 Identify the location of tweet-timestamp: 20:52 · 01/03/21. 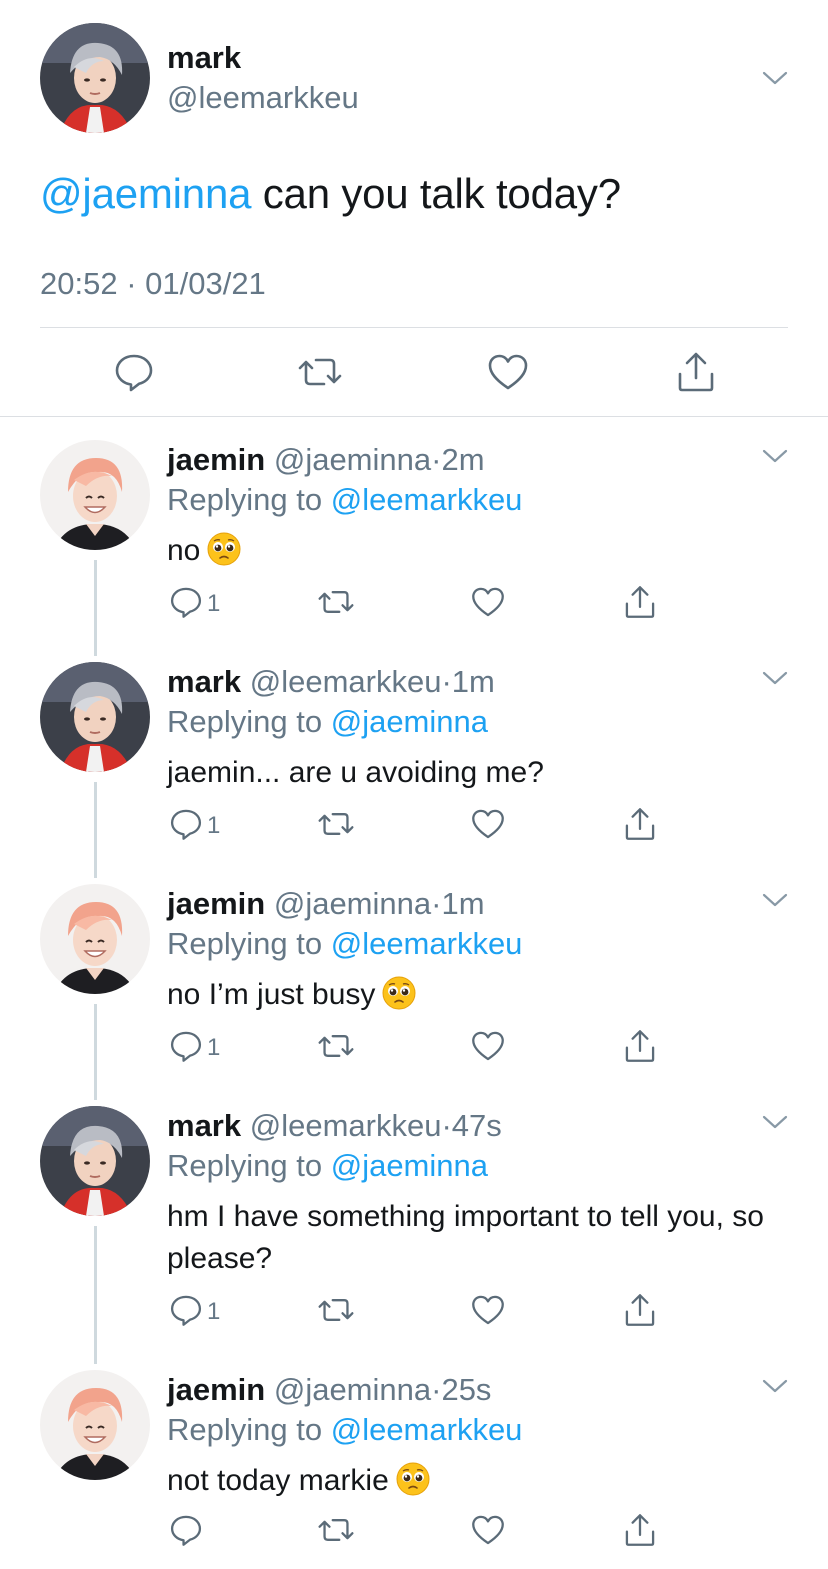
(153, 284).